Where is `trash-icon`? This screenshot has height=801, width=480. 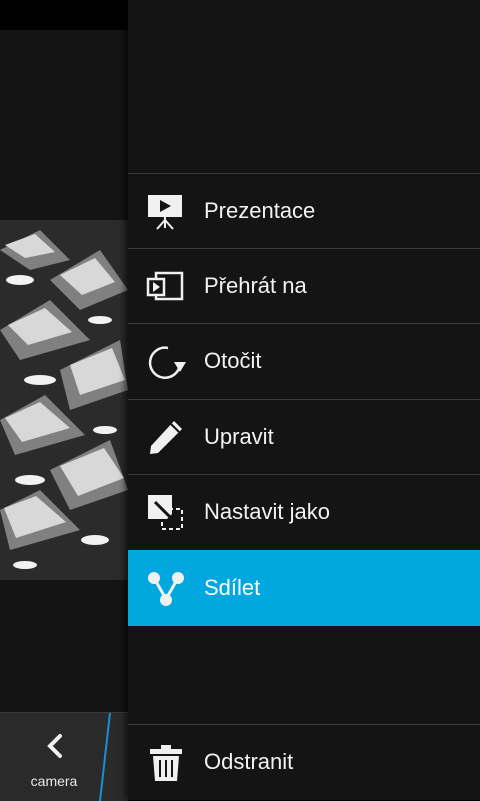
trash-icon is located at coordinates (166, 763).